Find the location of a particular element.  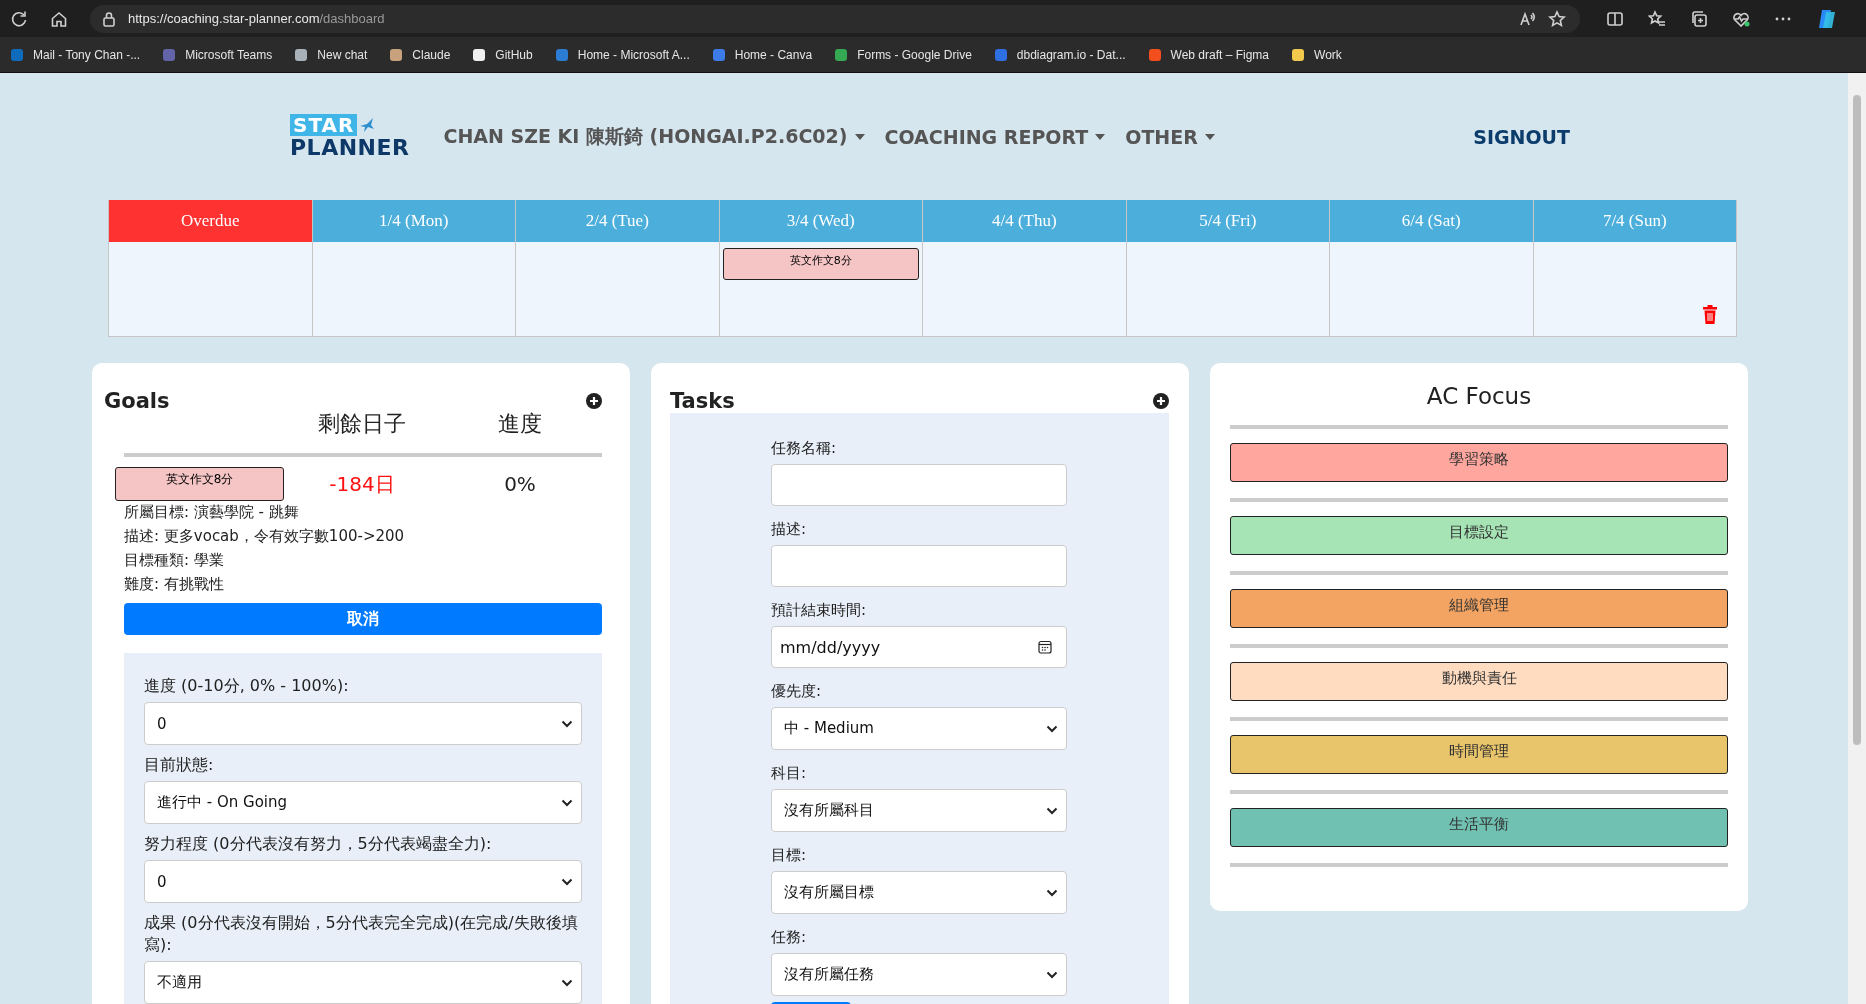

calendar-header: 3/4 (Wed) is located at coordinates (821, 221).